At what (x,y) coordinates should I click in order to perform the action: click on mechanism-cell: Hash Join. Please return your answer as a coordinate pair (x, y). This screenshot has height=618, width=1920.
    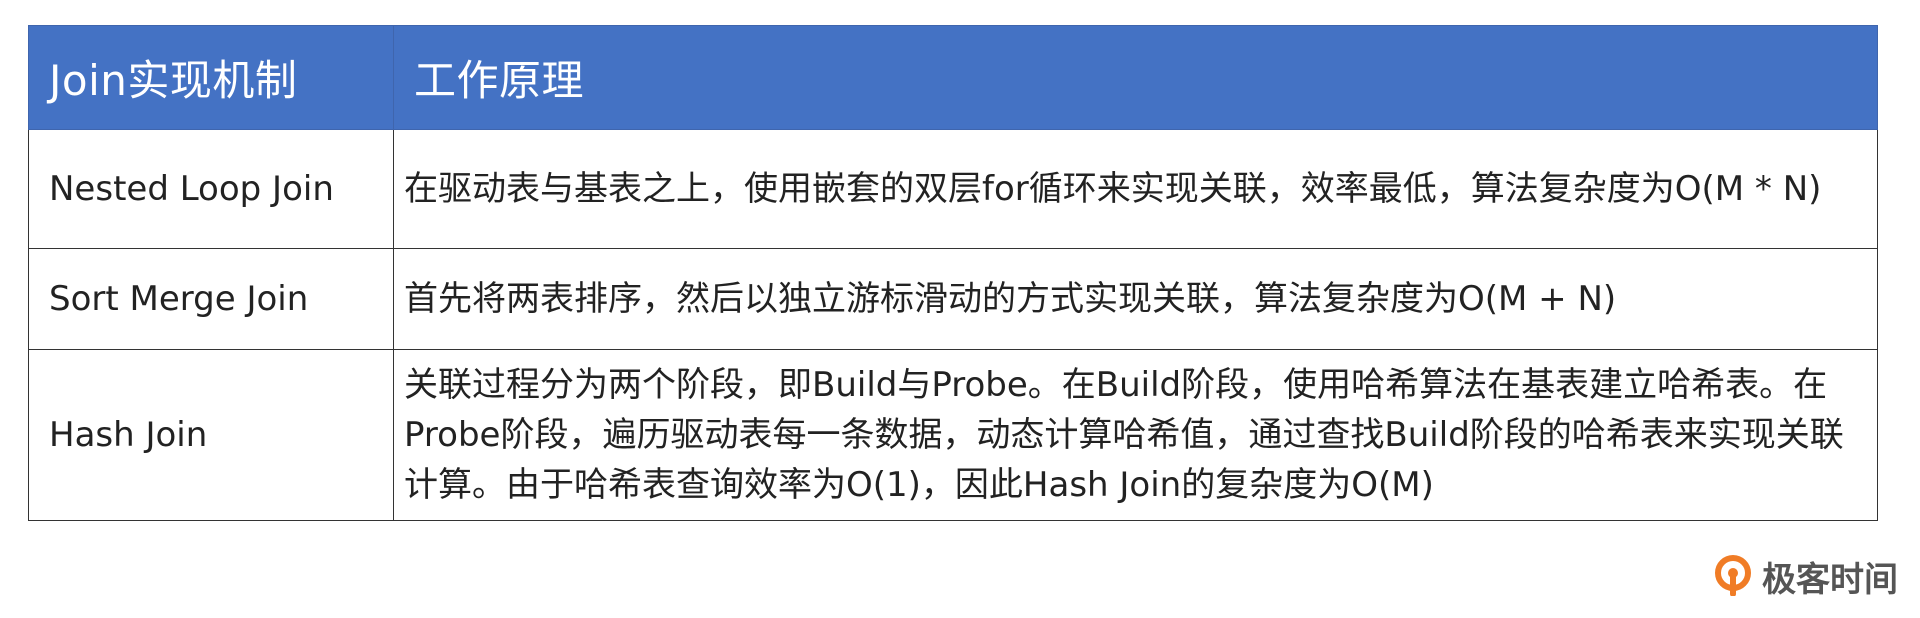
    Looking at the image, I should click on (211, 435).